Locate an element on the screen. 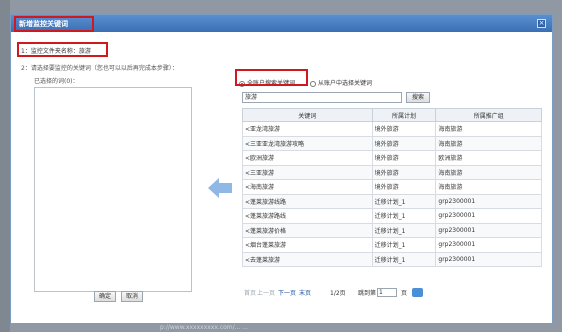 Image resolution: width=562 pixels, height=332 pixels. table-header-row: 关键词 所属计划 所属推广组 is located at coordinates (392, 115).